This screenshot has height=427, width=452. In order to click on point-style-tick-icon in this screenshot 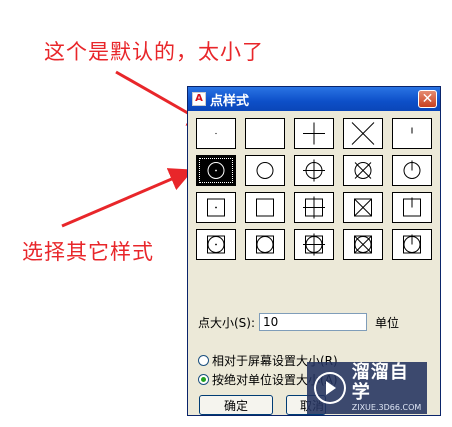, I will do `click(412, 130)`.